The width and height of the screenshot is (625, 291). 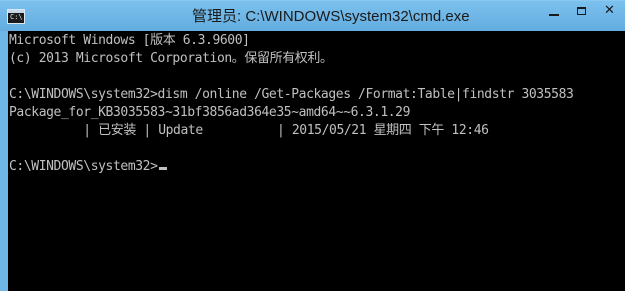 I want to click on maximize-icon, so click(x=581, y=11).